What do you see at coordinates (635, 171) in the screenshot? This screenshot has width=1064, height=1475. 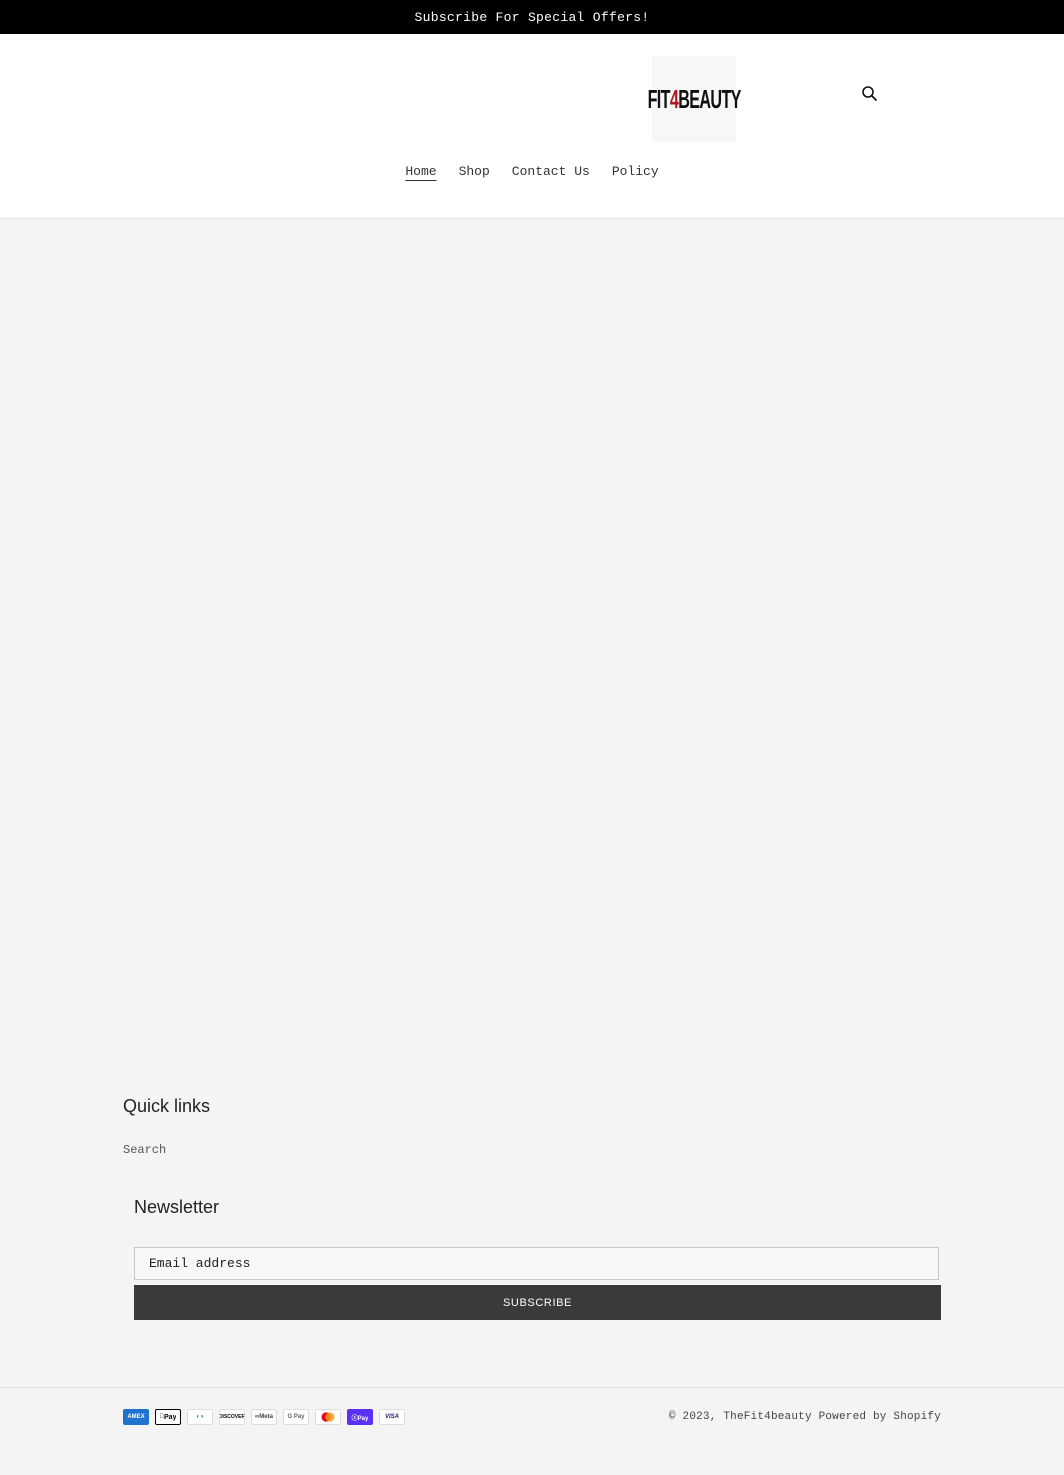 I see `nav-policy: Policy` at bounding box center [635, 171].